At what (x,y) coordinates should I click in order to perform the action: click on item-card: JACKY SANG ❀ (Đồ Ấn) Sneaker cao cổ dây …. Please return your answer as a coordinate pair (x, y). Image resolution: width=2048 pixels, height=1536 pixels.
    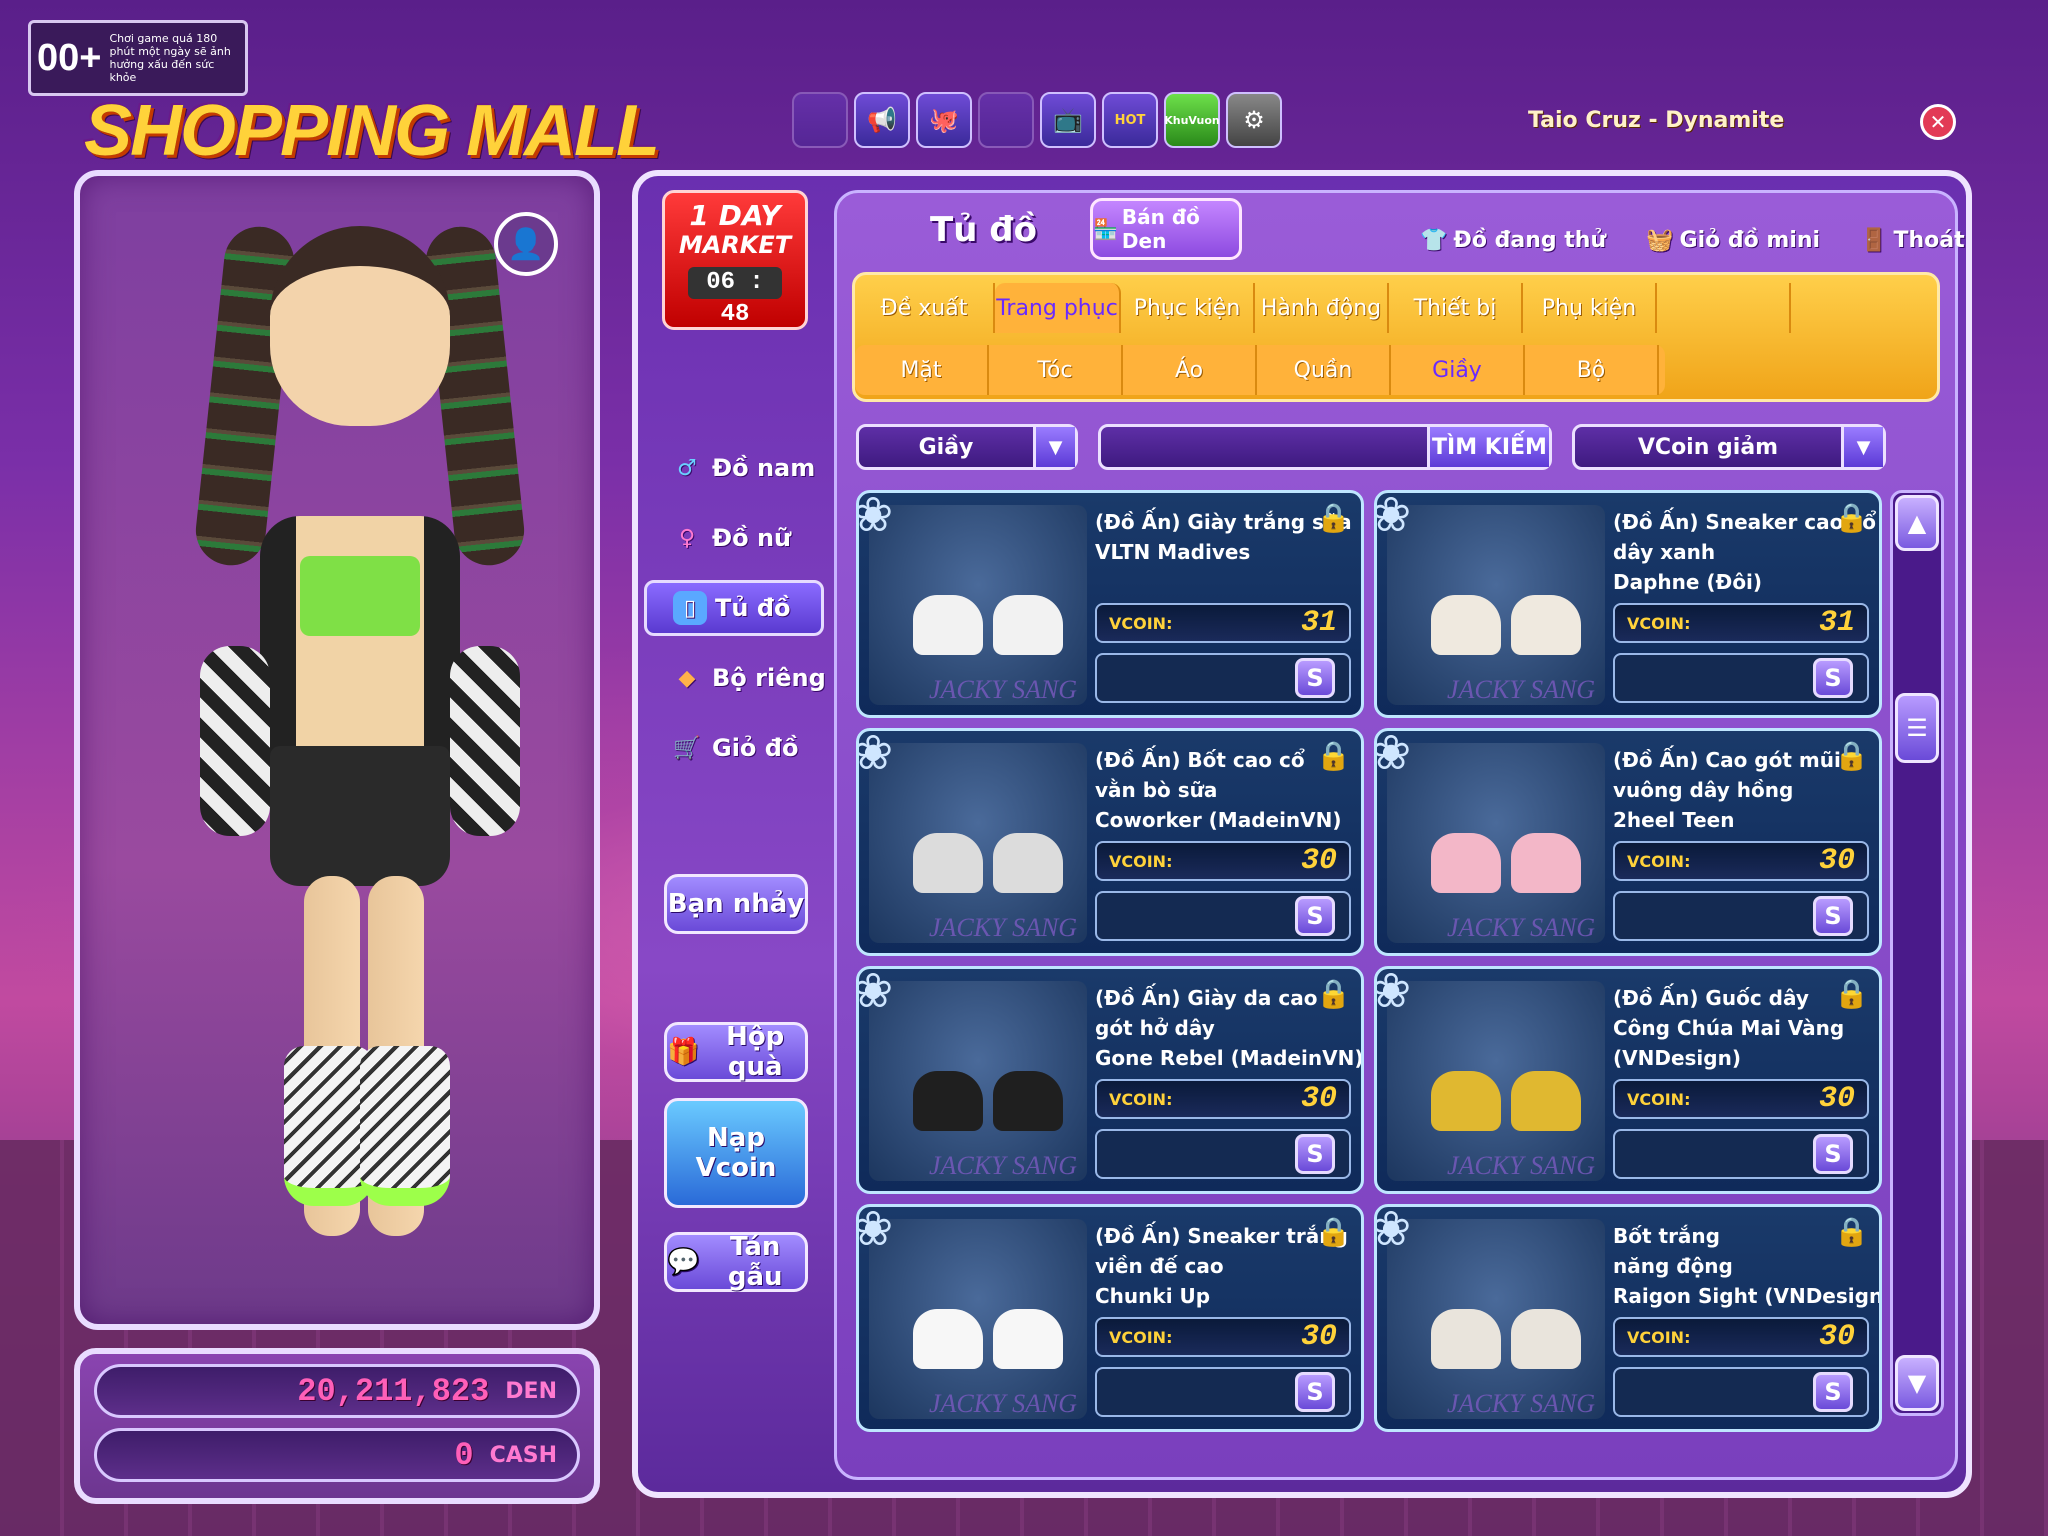
    Looking at the image, I should click on (1628, 604).